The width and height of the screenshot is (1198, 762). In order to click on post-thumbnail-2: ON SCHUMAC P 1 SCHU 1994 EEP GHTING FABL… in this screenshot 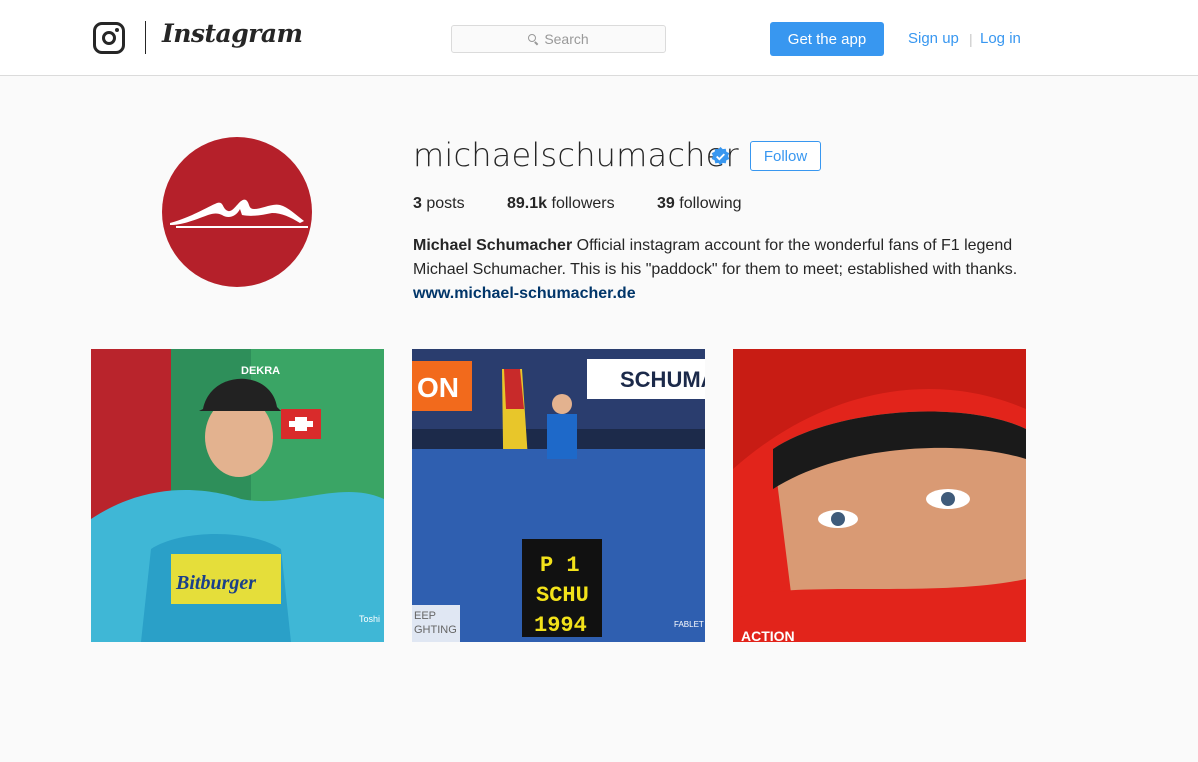, I will do `click(558, 495)`.